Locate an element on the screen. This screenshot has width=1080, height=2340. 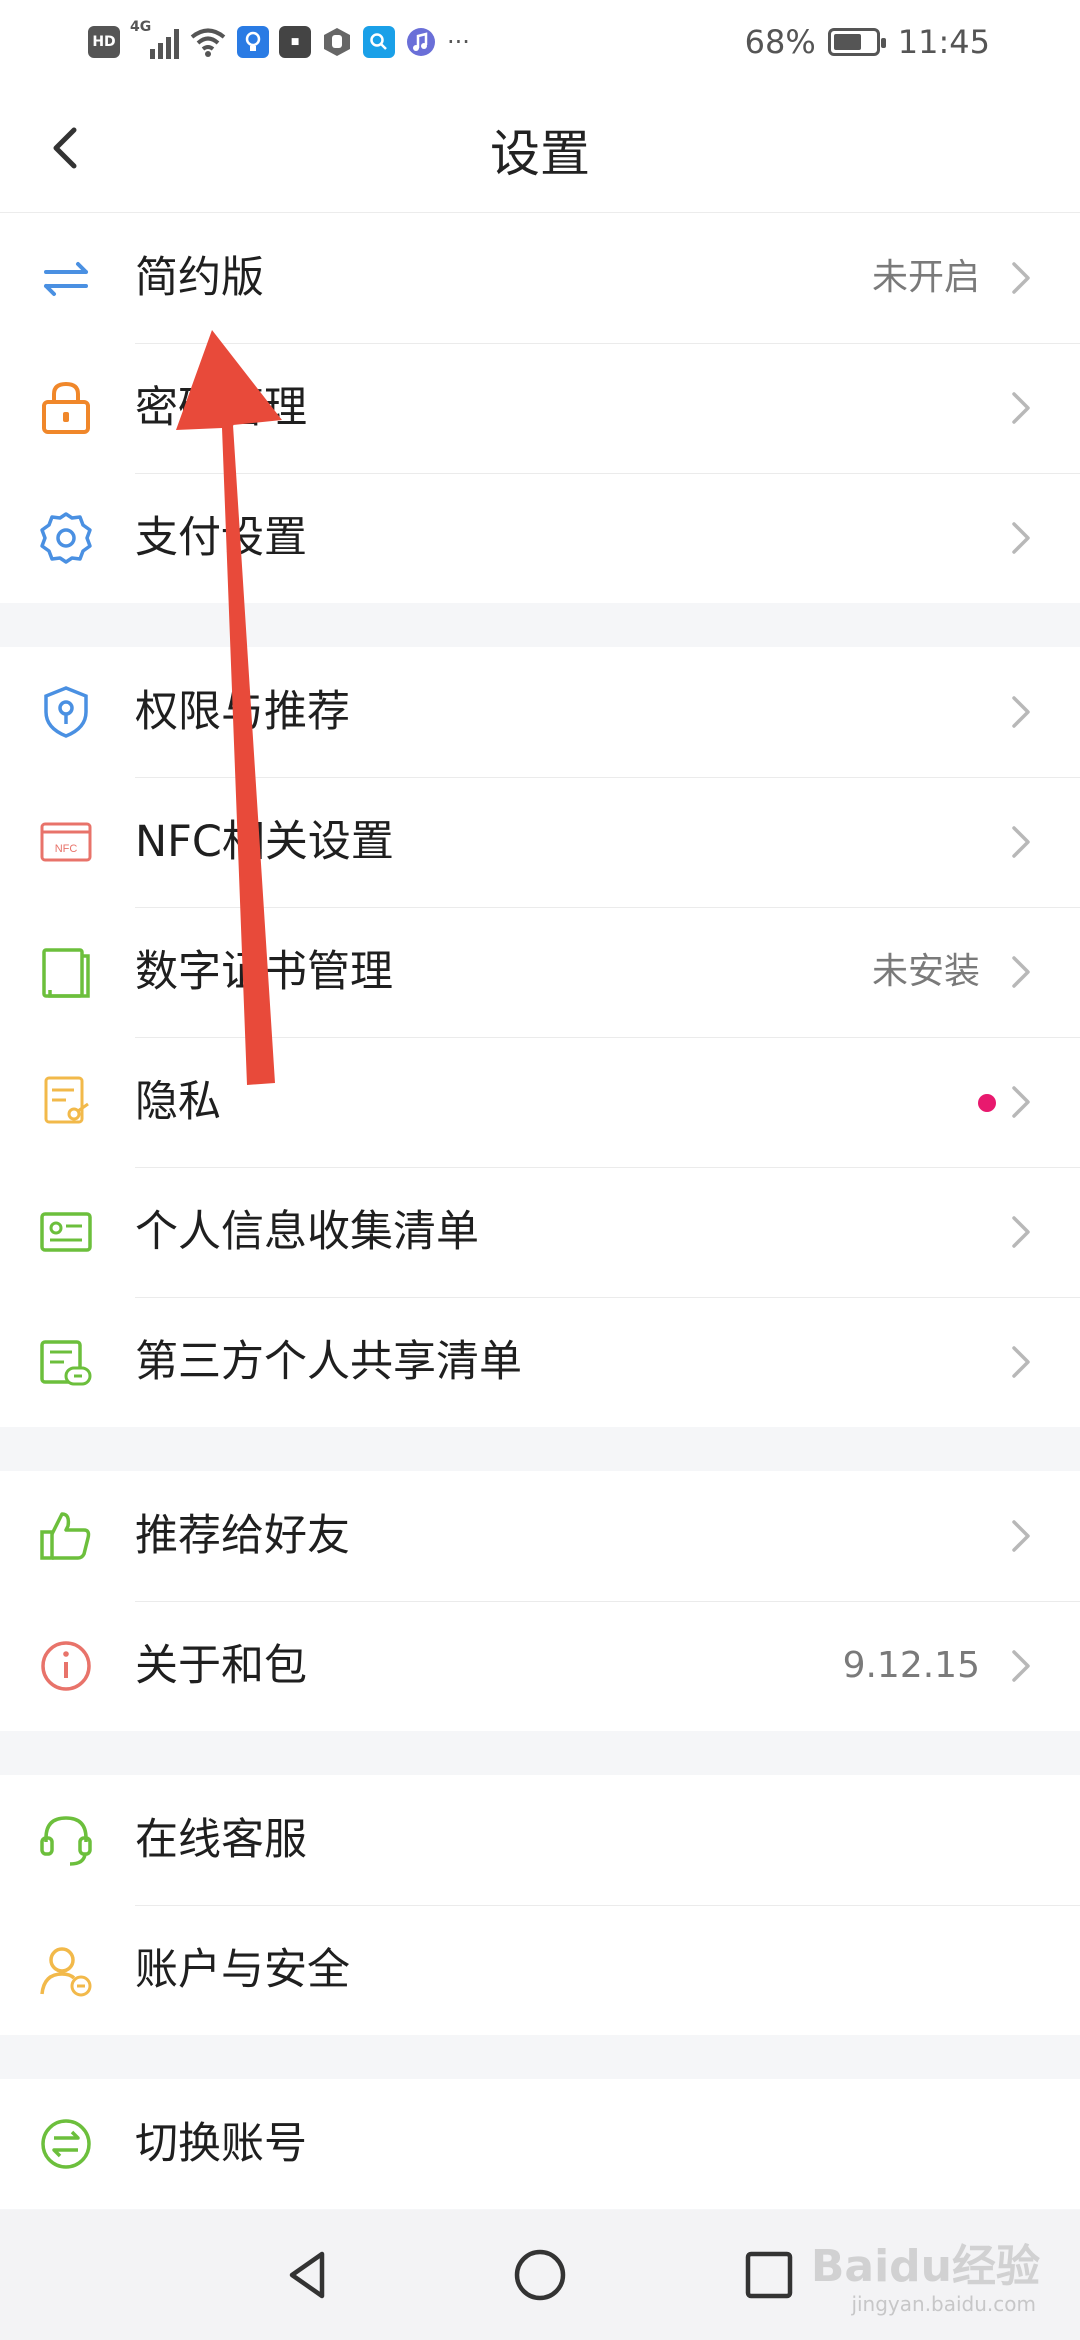
settings-row-label: 推荐给好友 is located at coordinates (242, 1536).